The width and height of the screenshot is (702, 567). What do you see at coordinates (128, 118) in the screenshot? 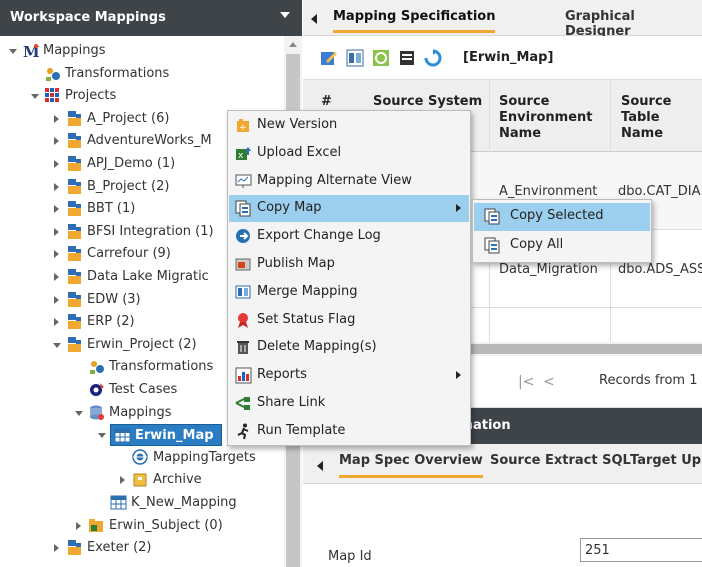
I see `tree-item-label: A_Project (6)` at bounding box center [128, 118].